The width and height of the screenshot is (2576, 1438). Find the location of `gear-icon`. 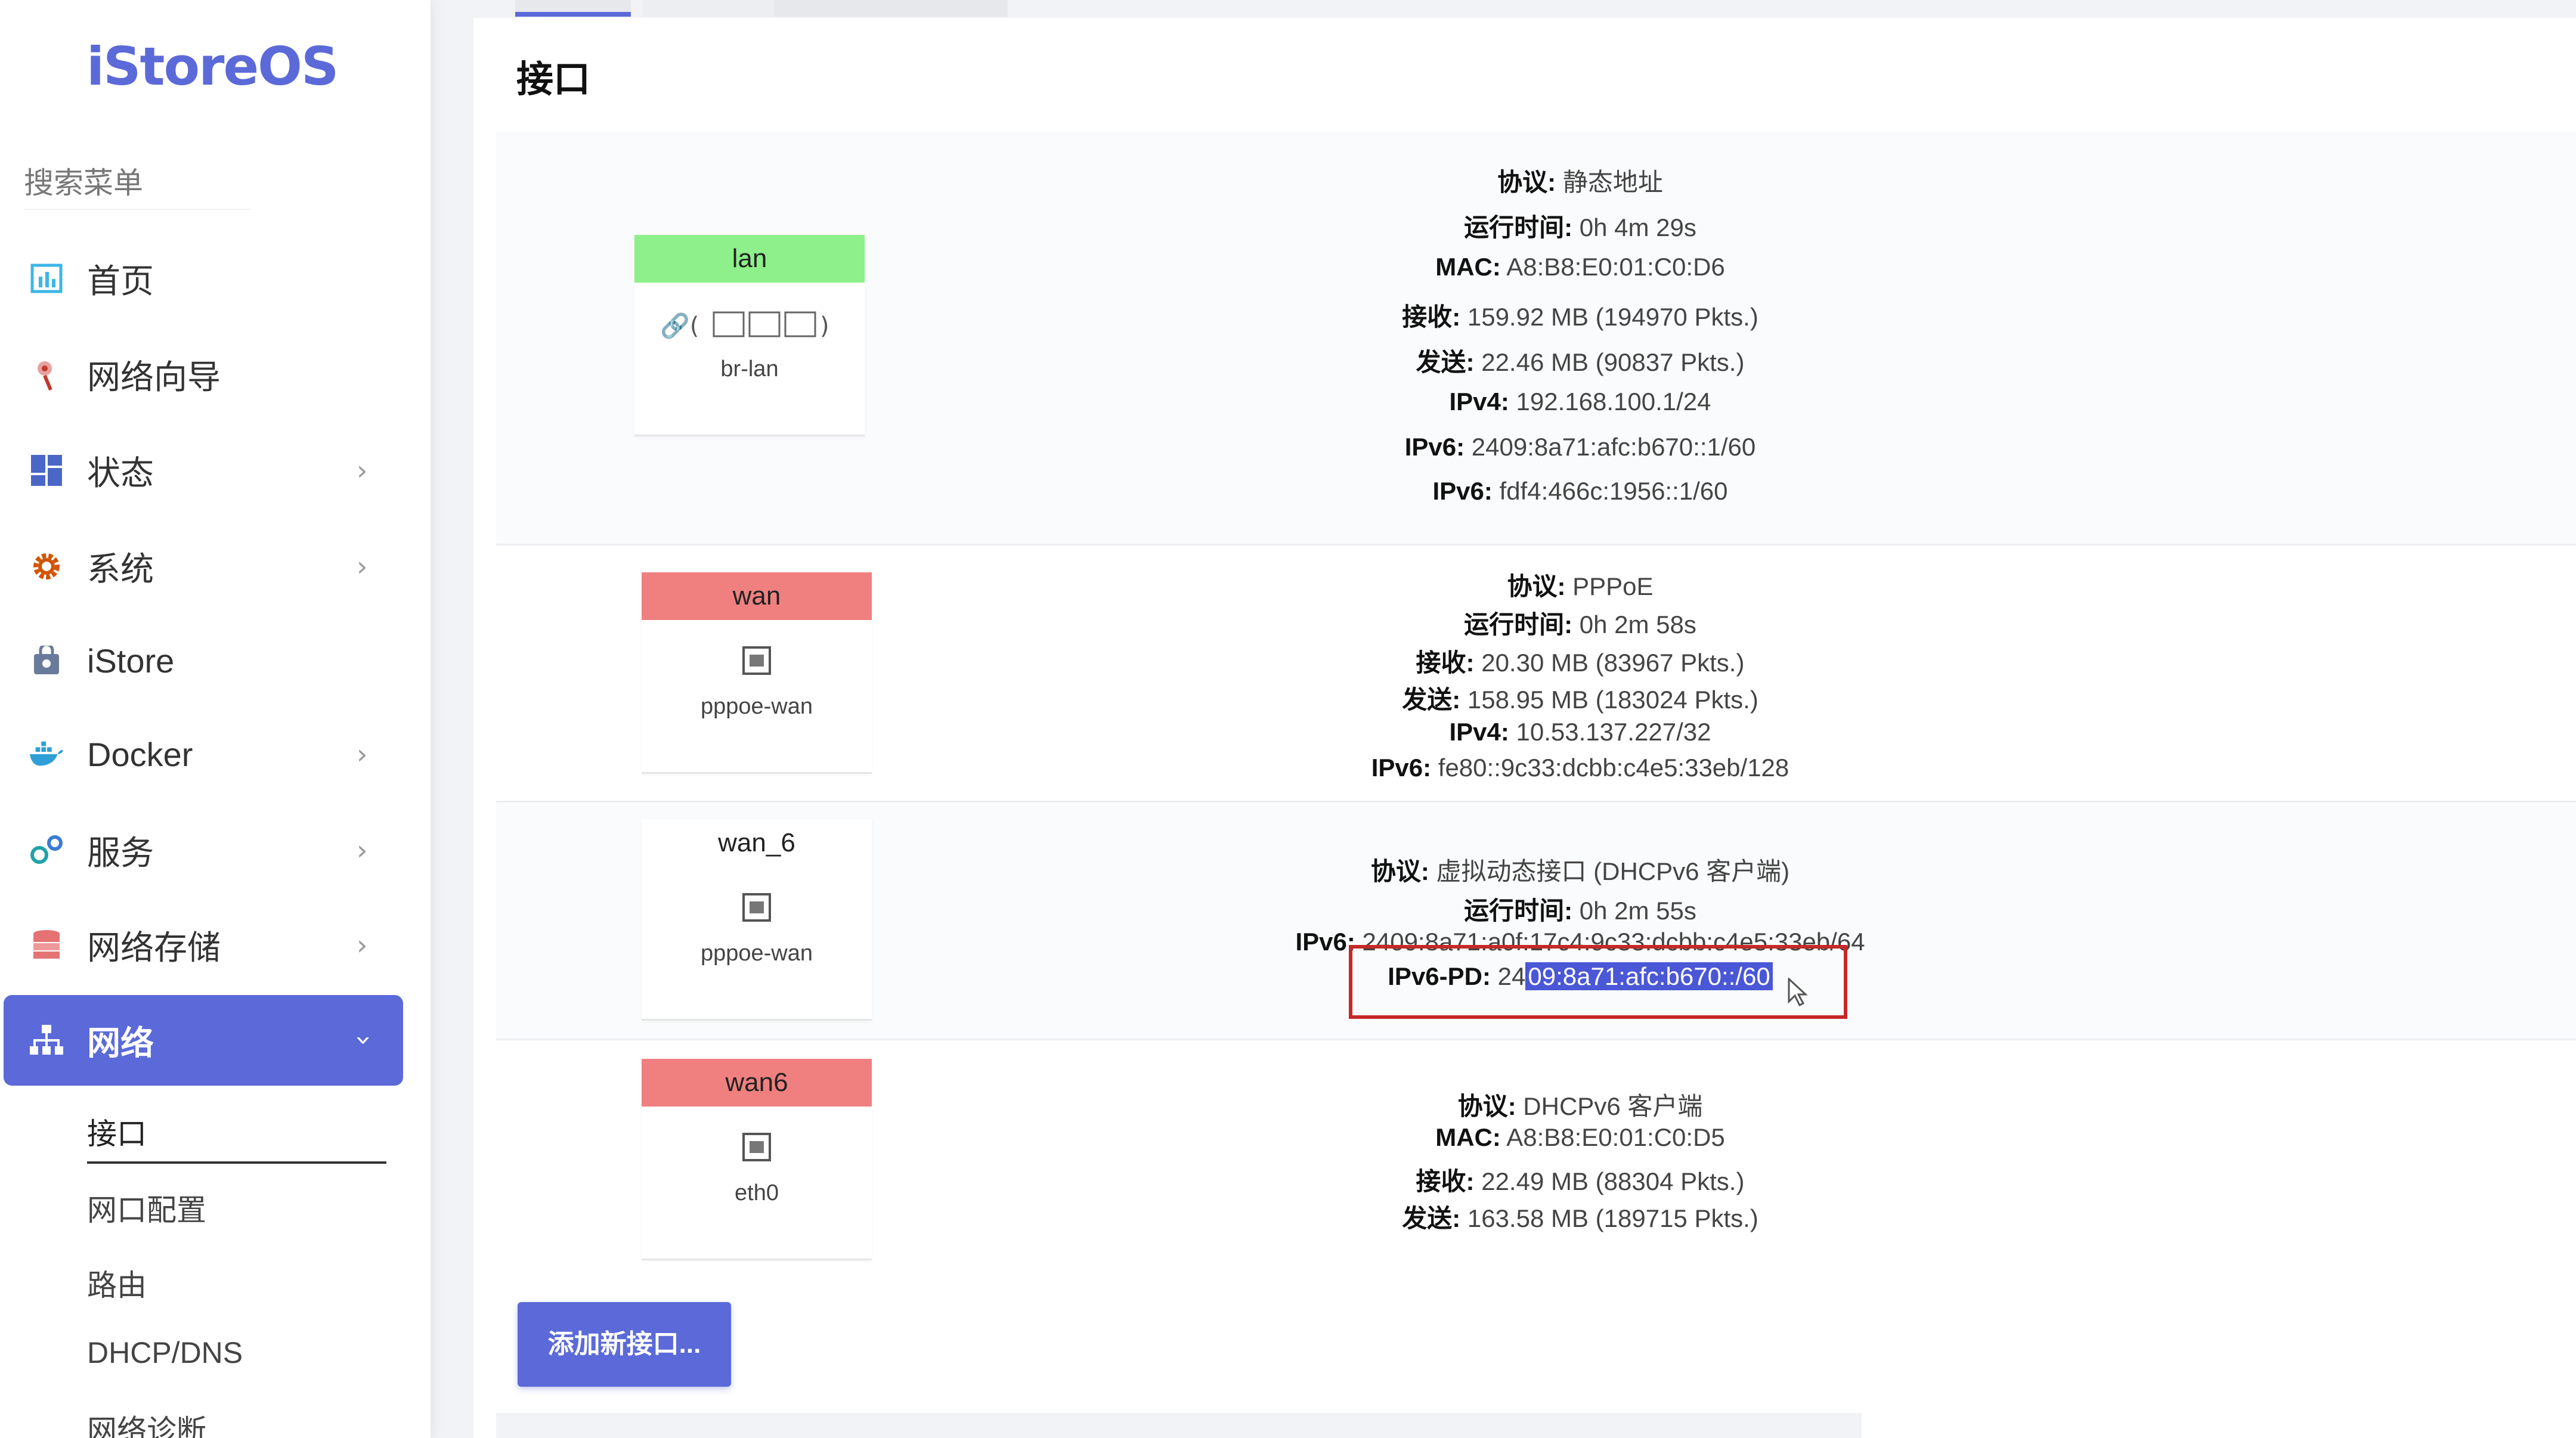

gear-icon is located at coordinates (47, 566).